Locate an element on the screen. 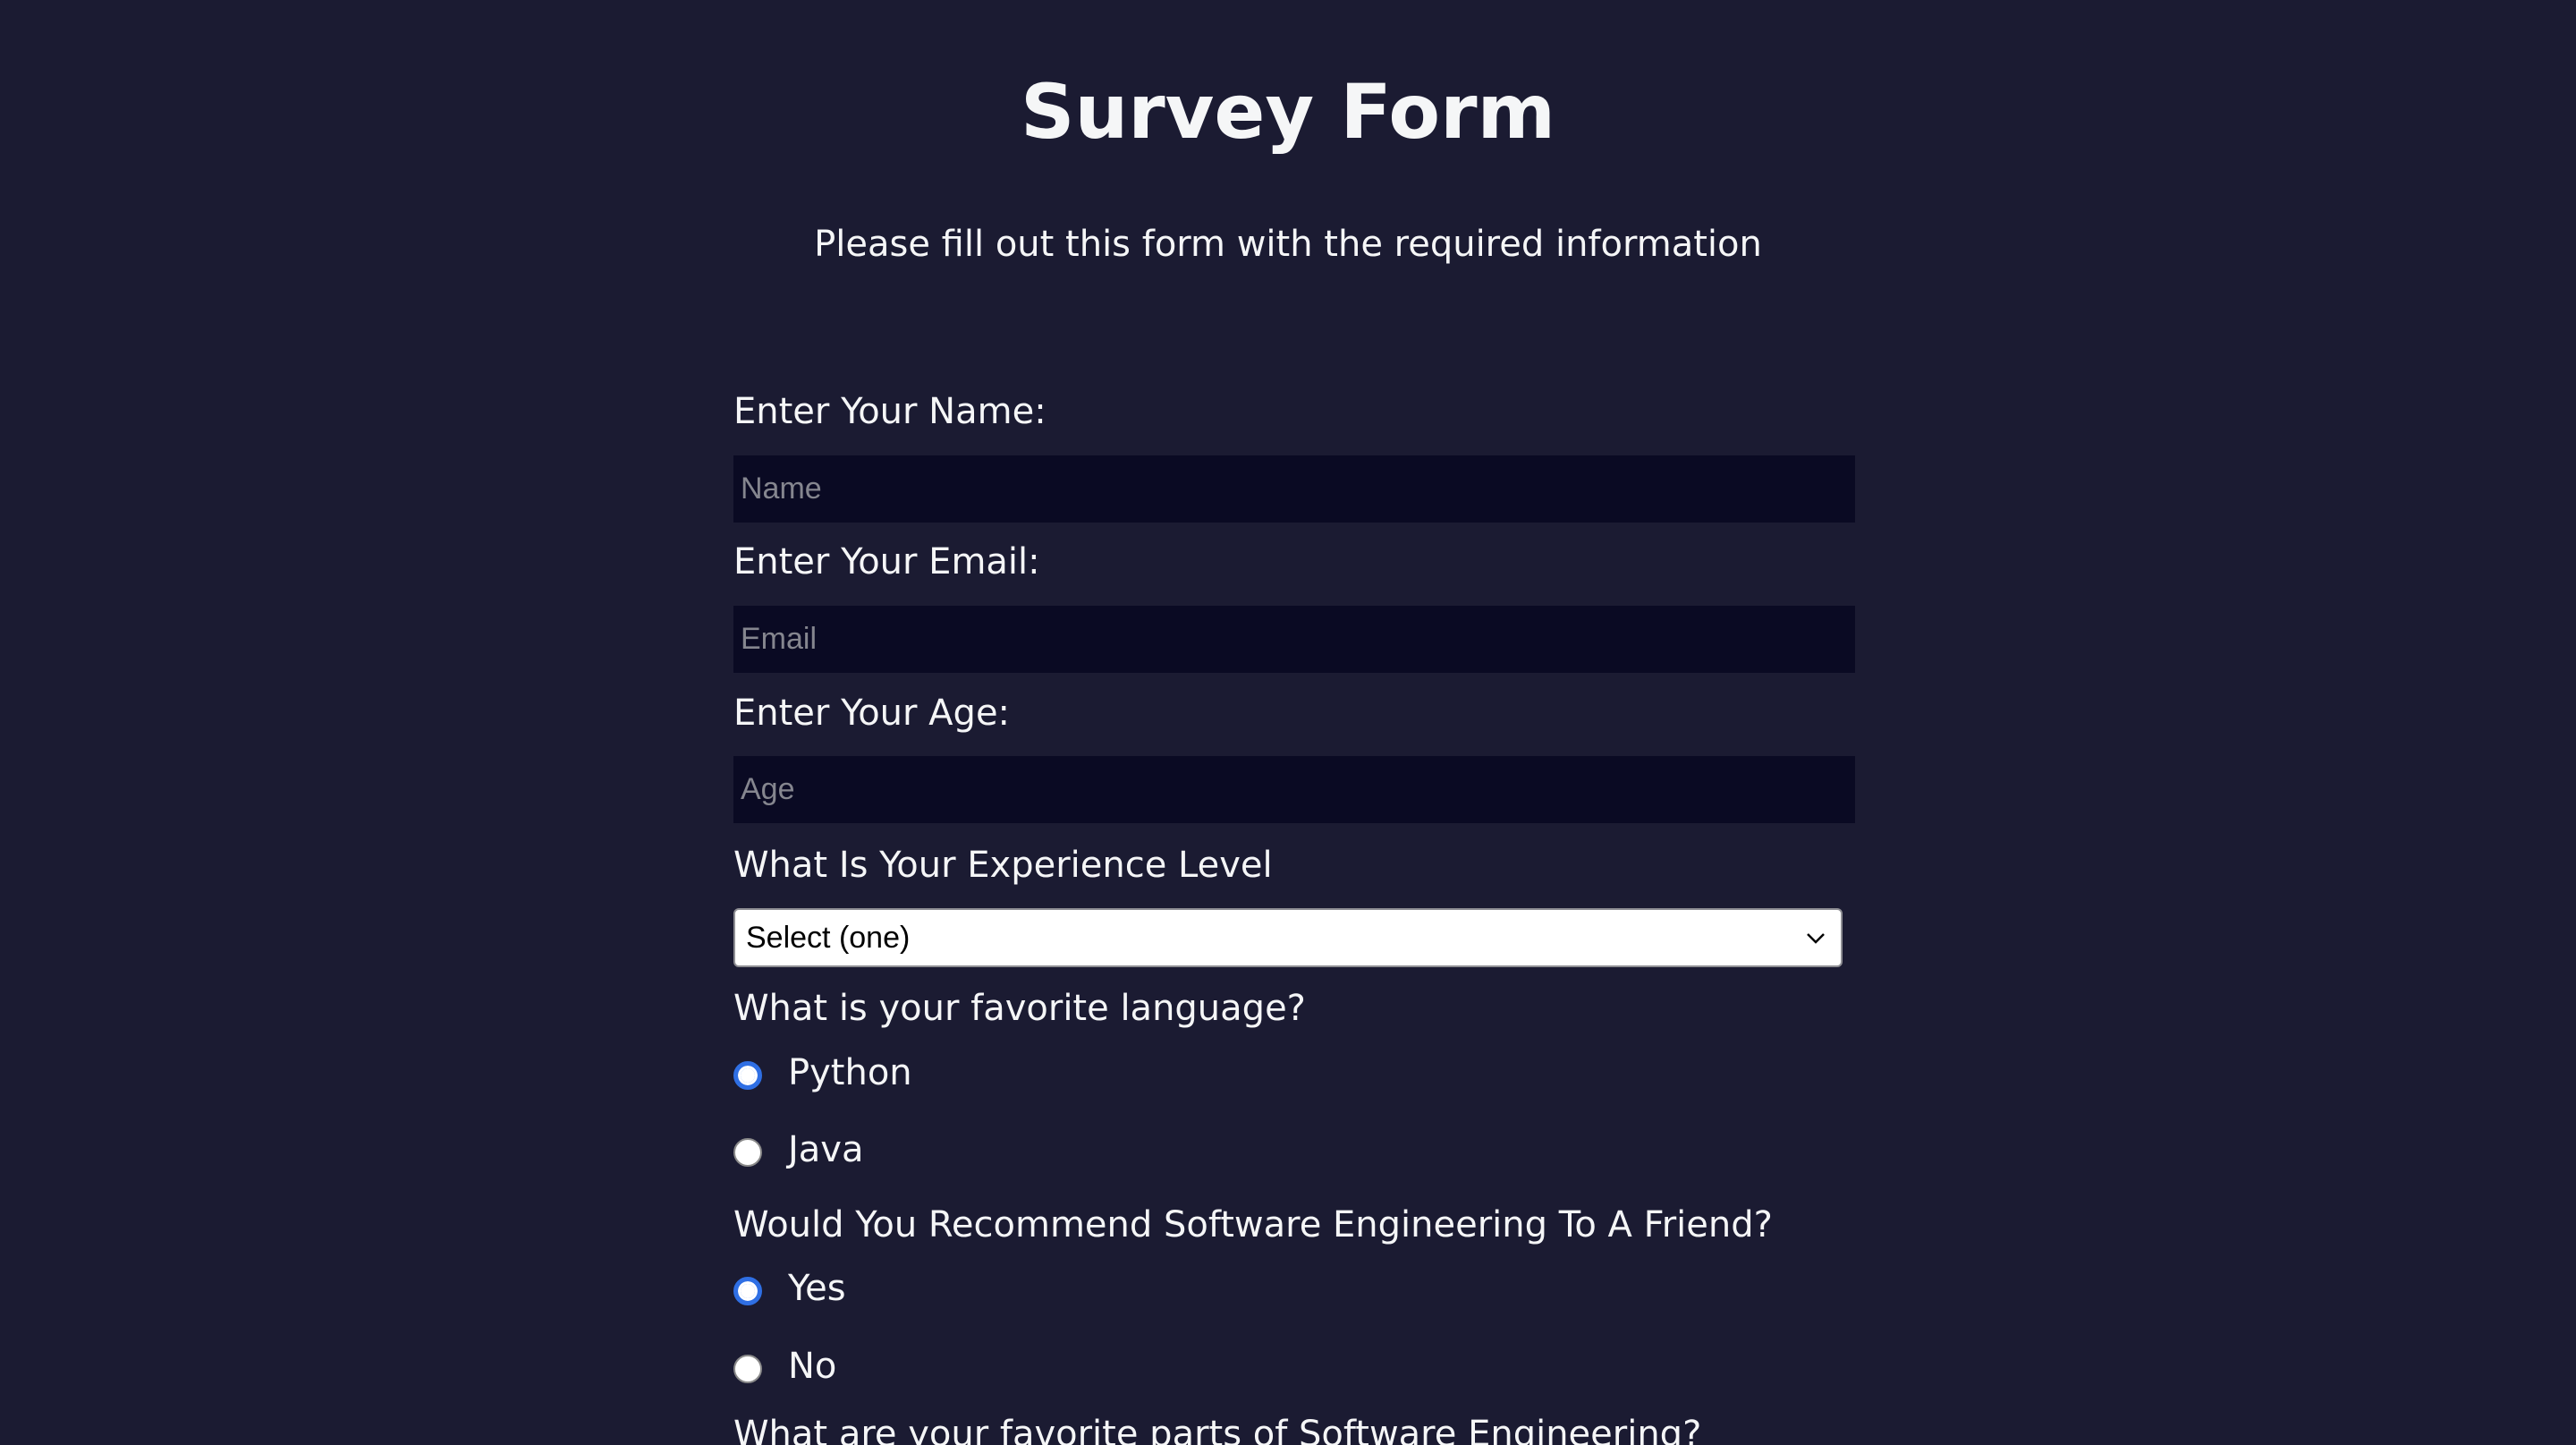 This screenshot has height=1445, width=2576. email-input is located at coordinates (1294, 639).